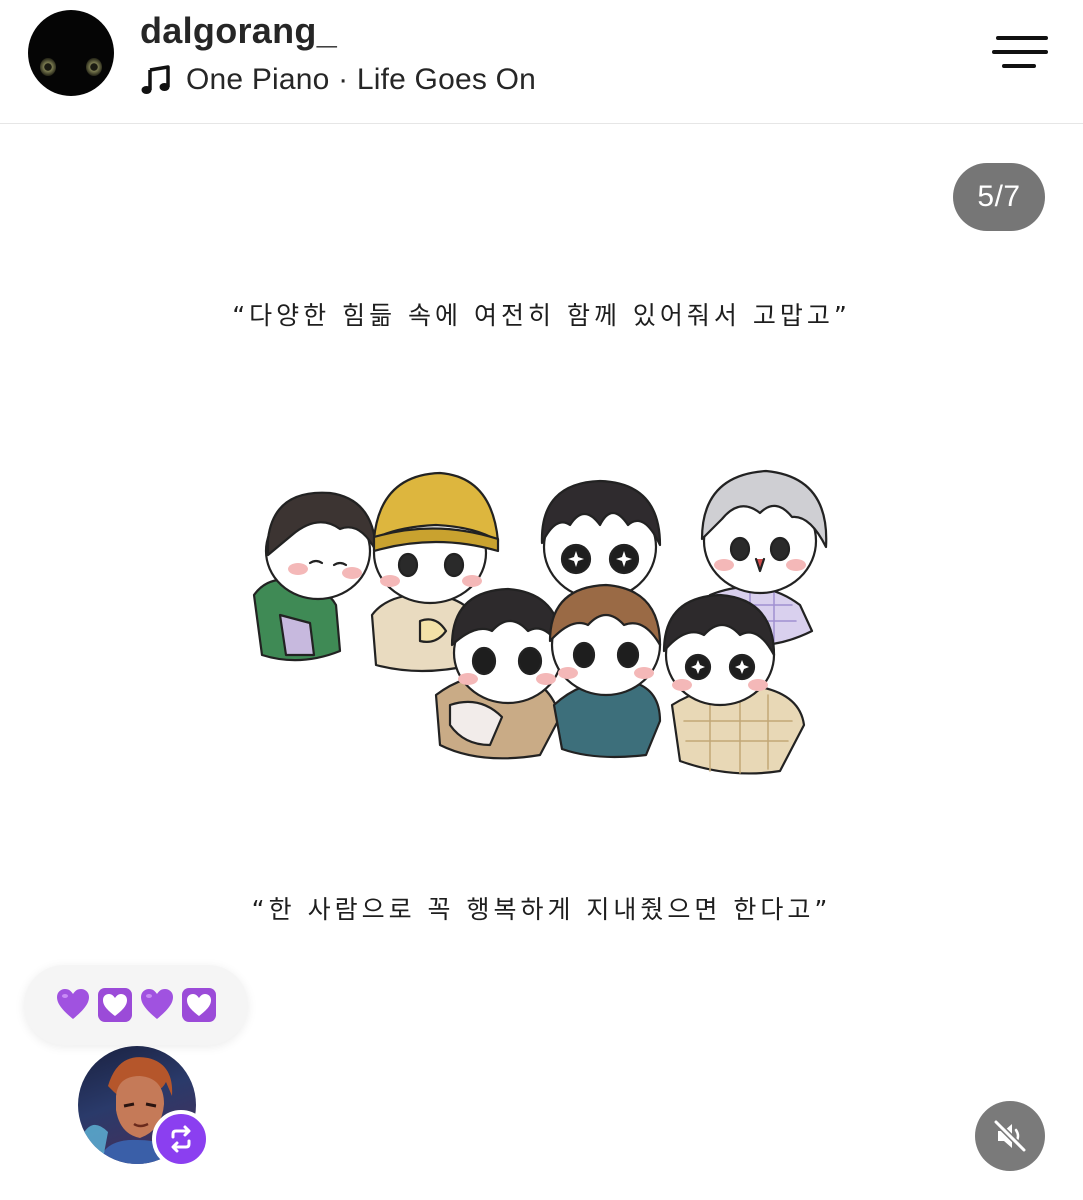 The height and width of the screenshot is (1200, 1083). What do you see at coordinates (361, 79) in the screenshot?
I see `music-title: One Piano · Life Goes On` at bounding box center [361, 79].